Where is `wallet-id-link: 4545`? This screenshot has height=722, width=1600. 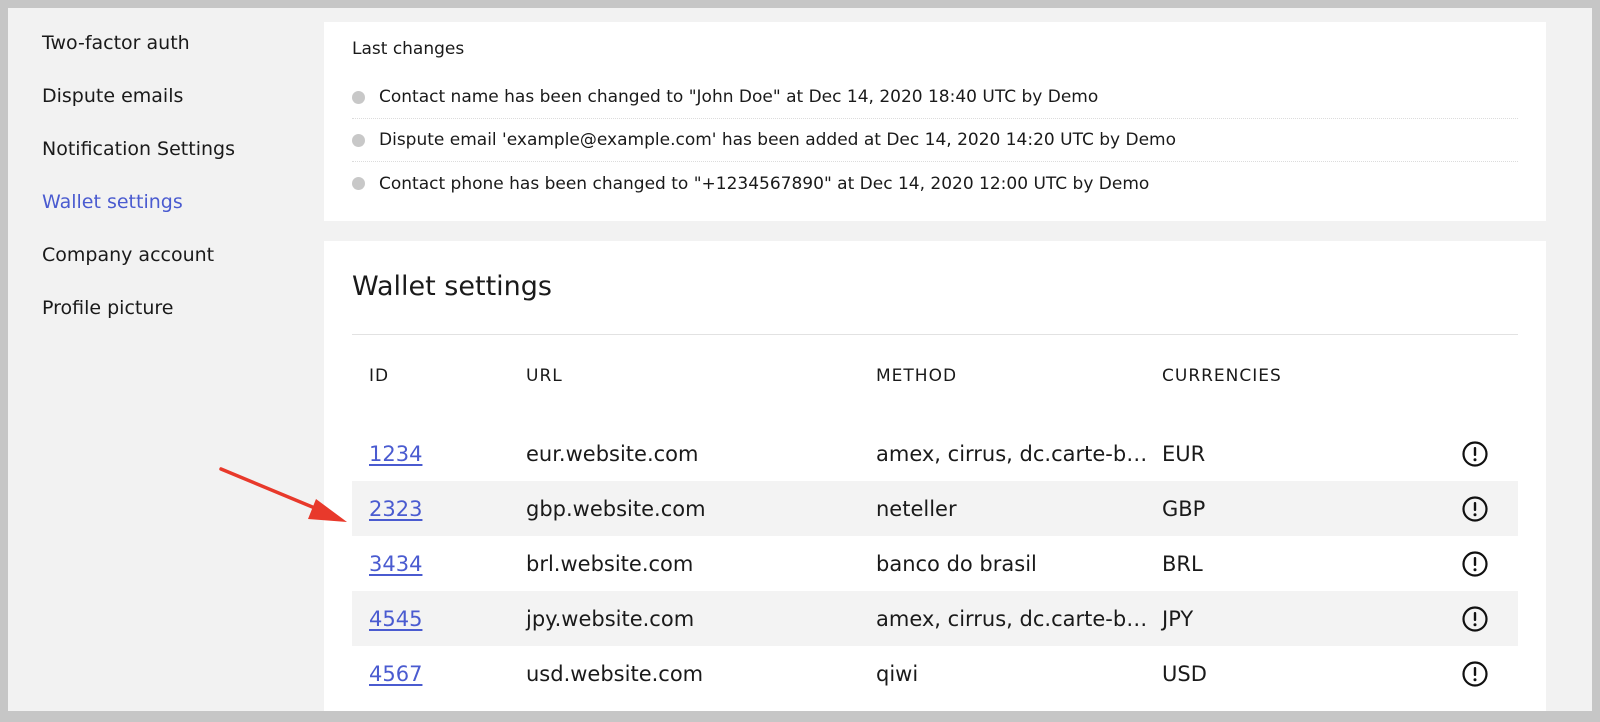
wallet-id-link: 4545 is located at coordinates (395, 619).